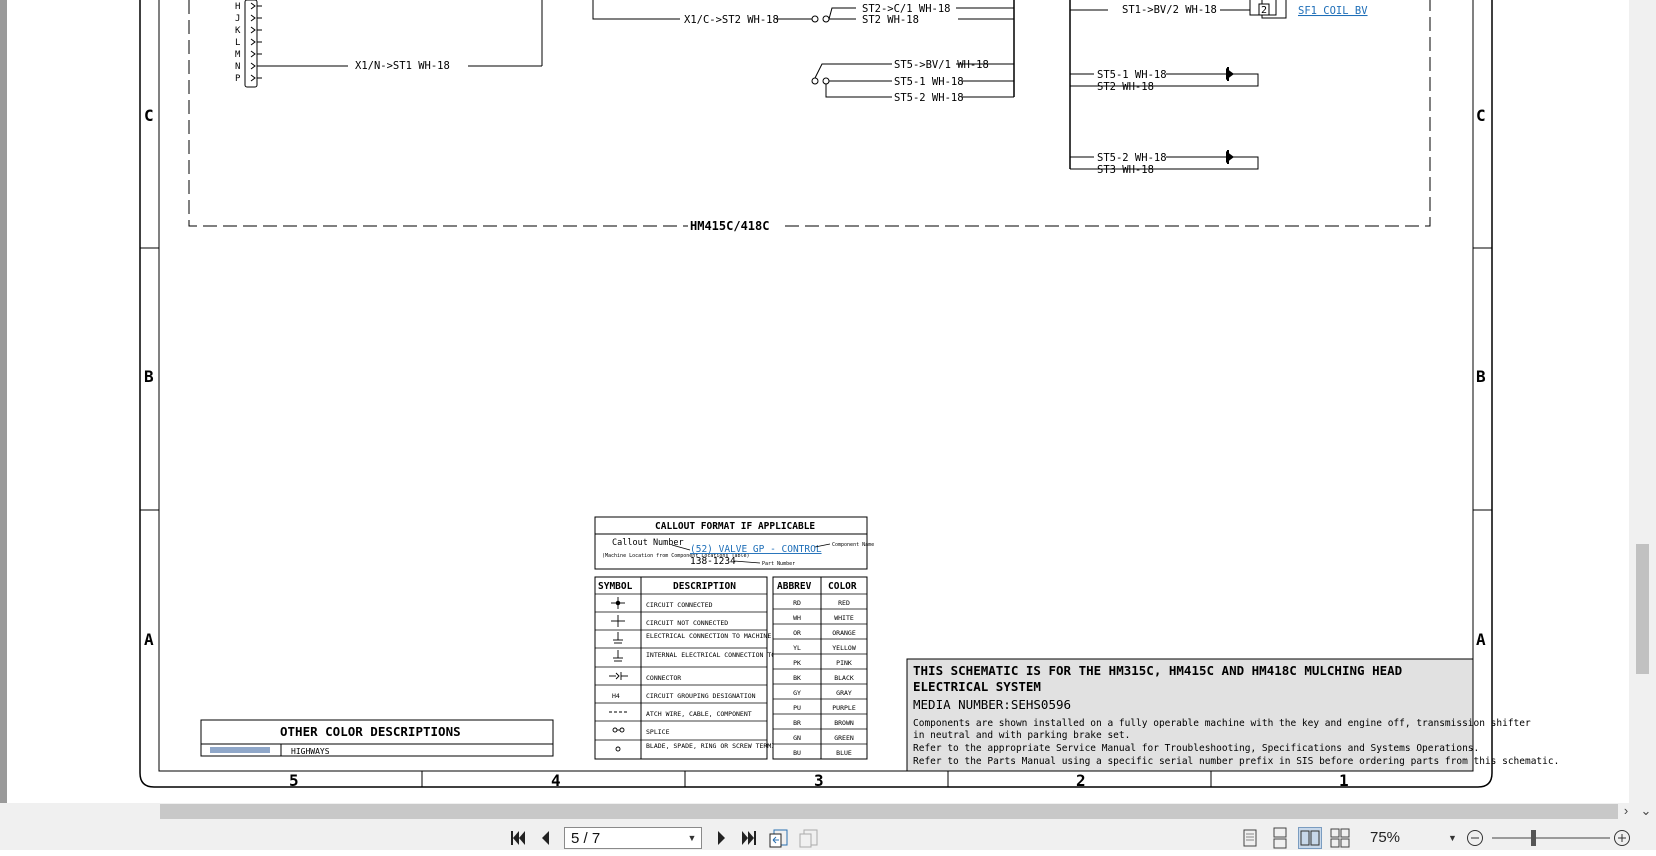  What do you see at coordinates (731, 20) in the screenshot?
I see `wire-label: X1/C->ST2 WH-18` at bounding box center [731, 20].